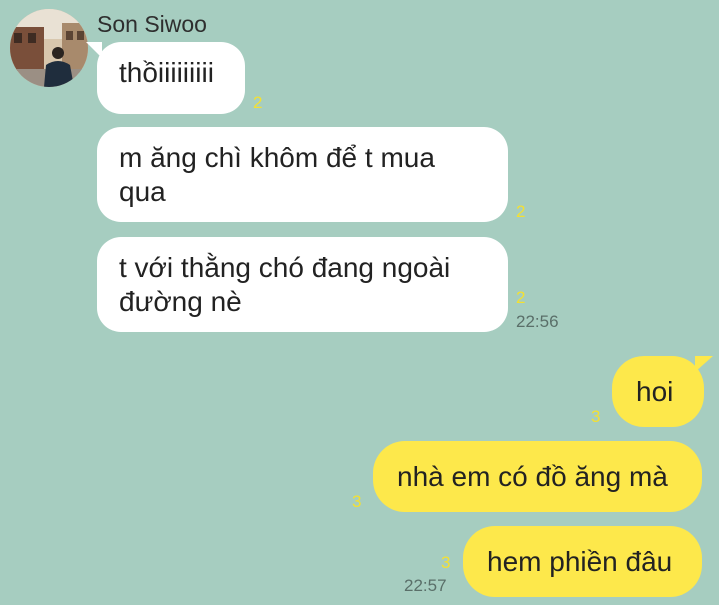 The width and height of the screenshot is (719, 605). Describe the element at coordinates (277, 174) in the screenshot. I see `message-text: m ăng chì khôm để t mua qua` at that location.